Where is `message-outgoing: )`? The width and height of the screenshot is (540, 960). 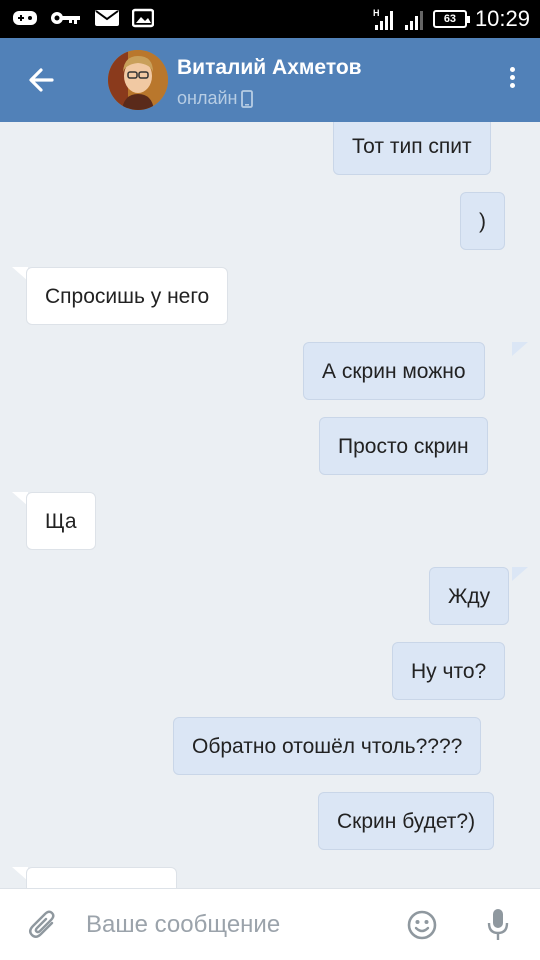
message-outgoing: ) is located at coordinates (482, 221).